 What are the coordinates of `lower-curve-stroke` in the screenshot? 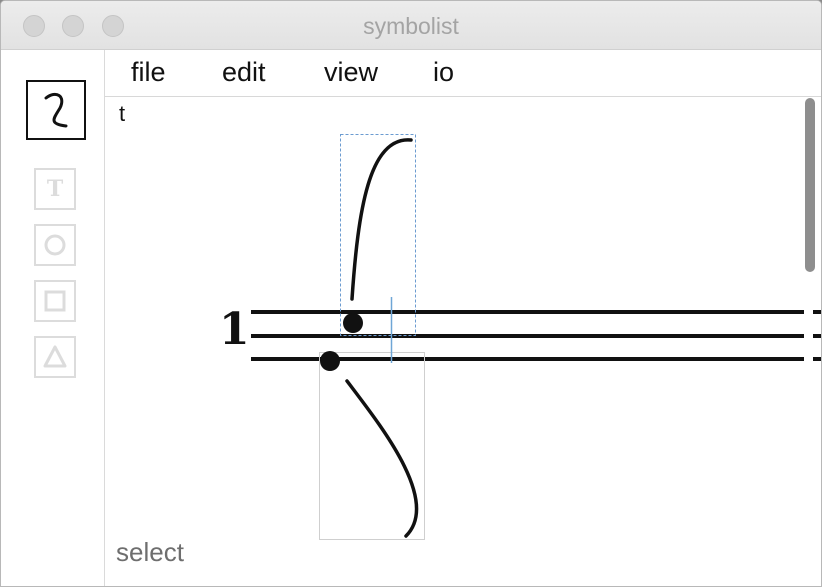 It's located at (382, 458).